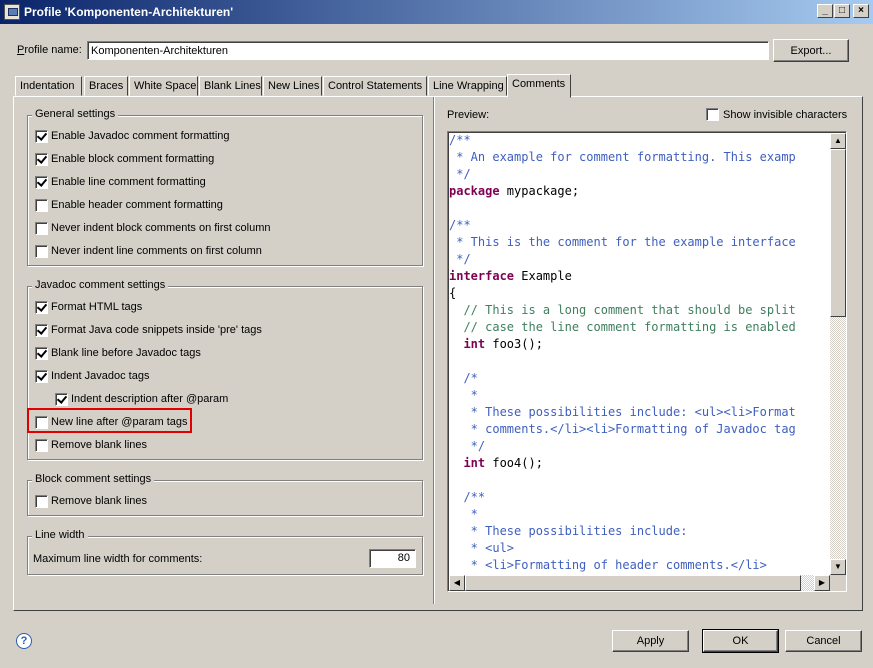 This screenshot has width=873, height=668. I want to click on code-line: int foo3();, so click(496, 344).